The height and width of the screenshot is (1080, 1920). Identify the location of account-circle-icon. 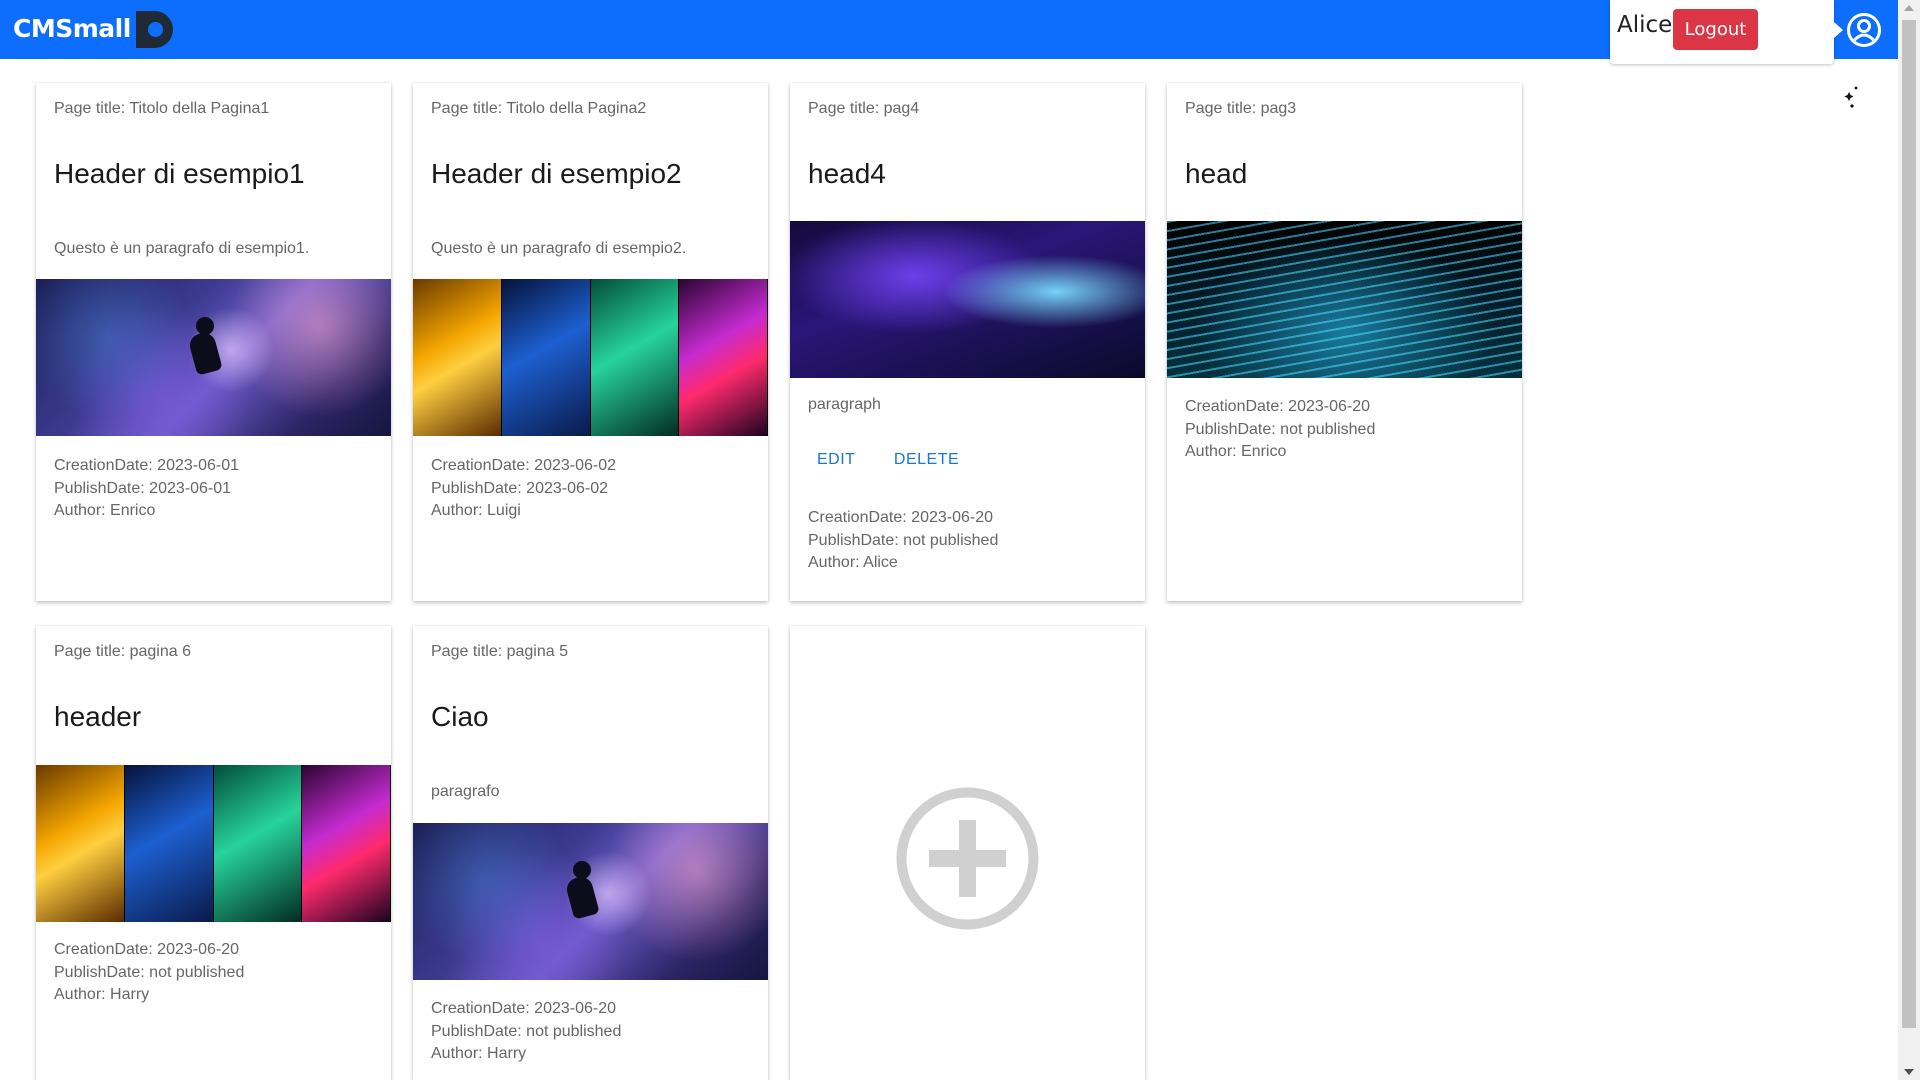
(1864, 30).